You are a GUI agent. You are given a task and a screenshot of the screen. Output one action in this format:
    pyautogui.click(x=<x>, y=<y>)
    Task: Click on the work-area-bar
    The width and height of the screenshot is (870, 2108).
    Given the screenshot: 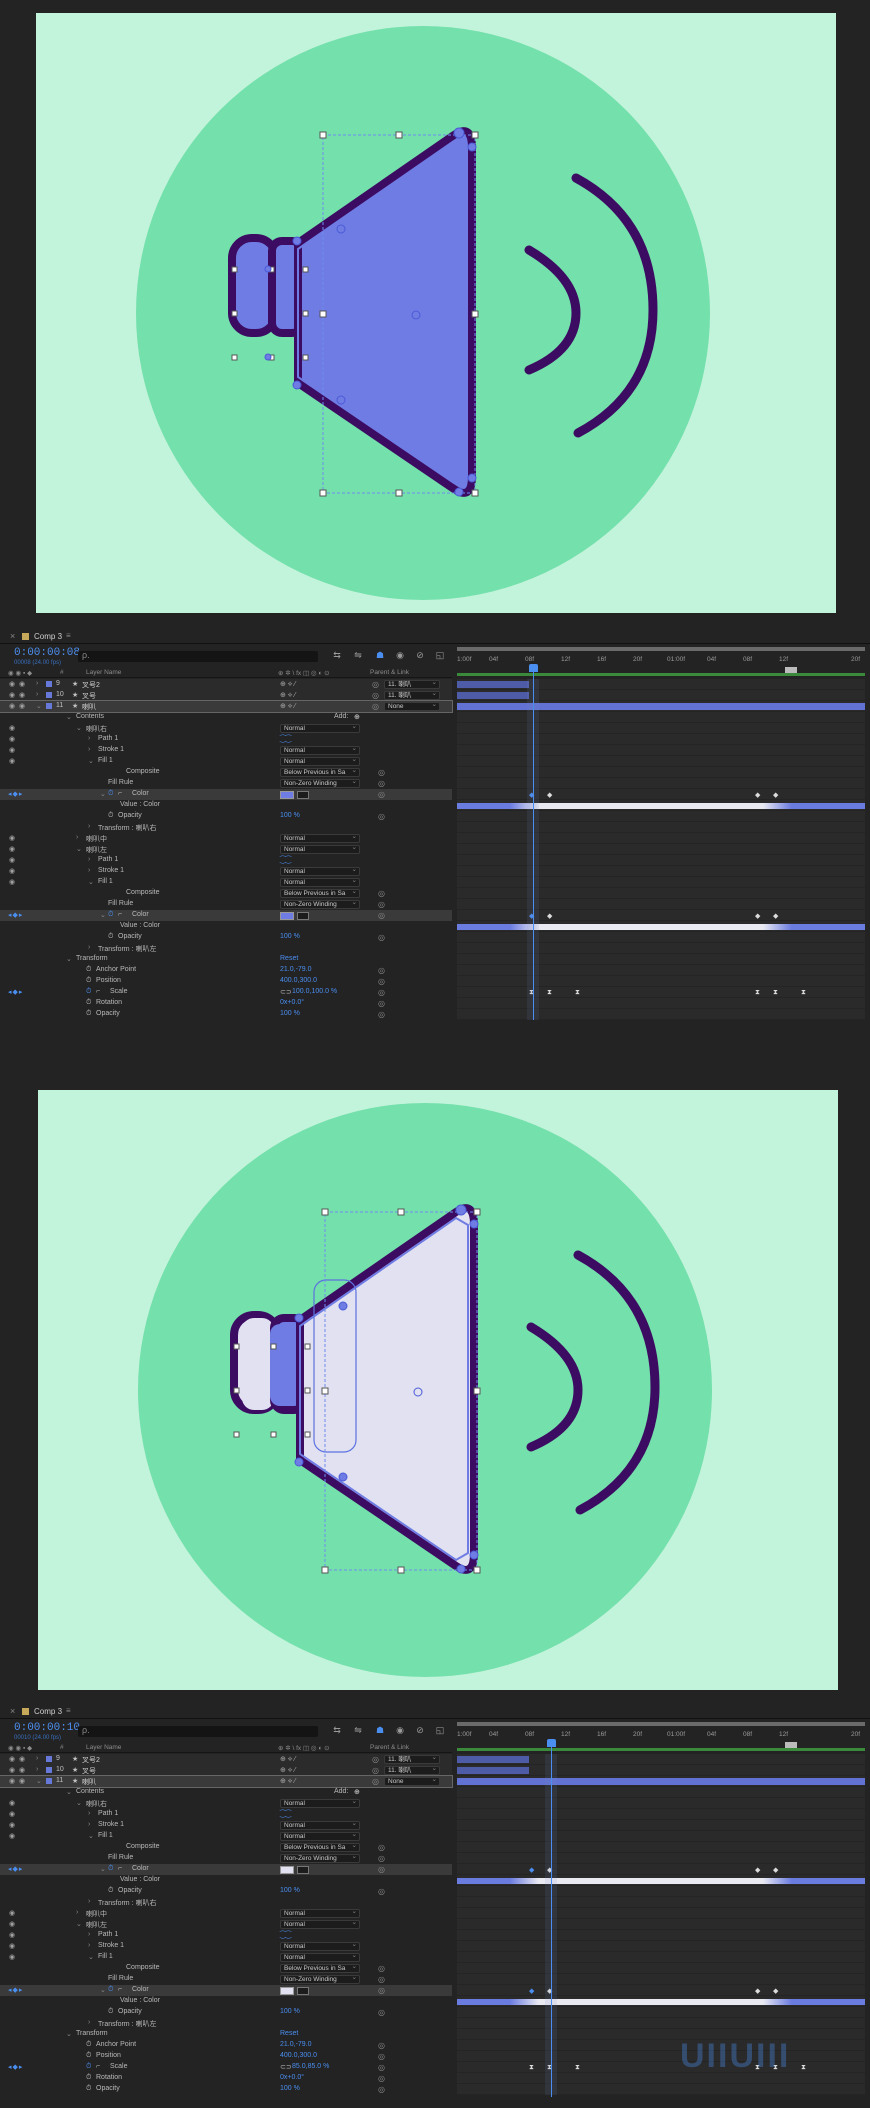 What is the action you would take?
    pyautogui.click(x=661, y=1749)
    